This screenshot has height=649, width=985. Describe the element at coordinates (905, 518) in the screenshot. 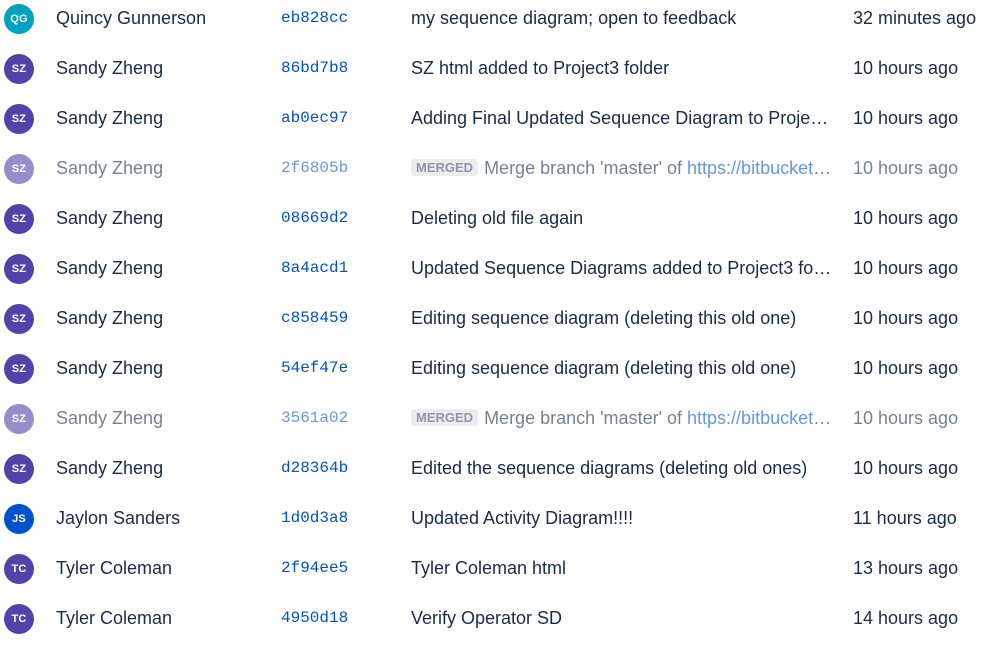

I see `commit-time: 11 hours ago` at that location.